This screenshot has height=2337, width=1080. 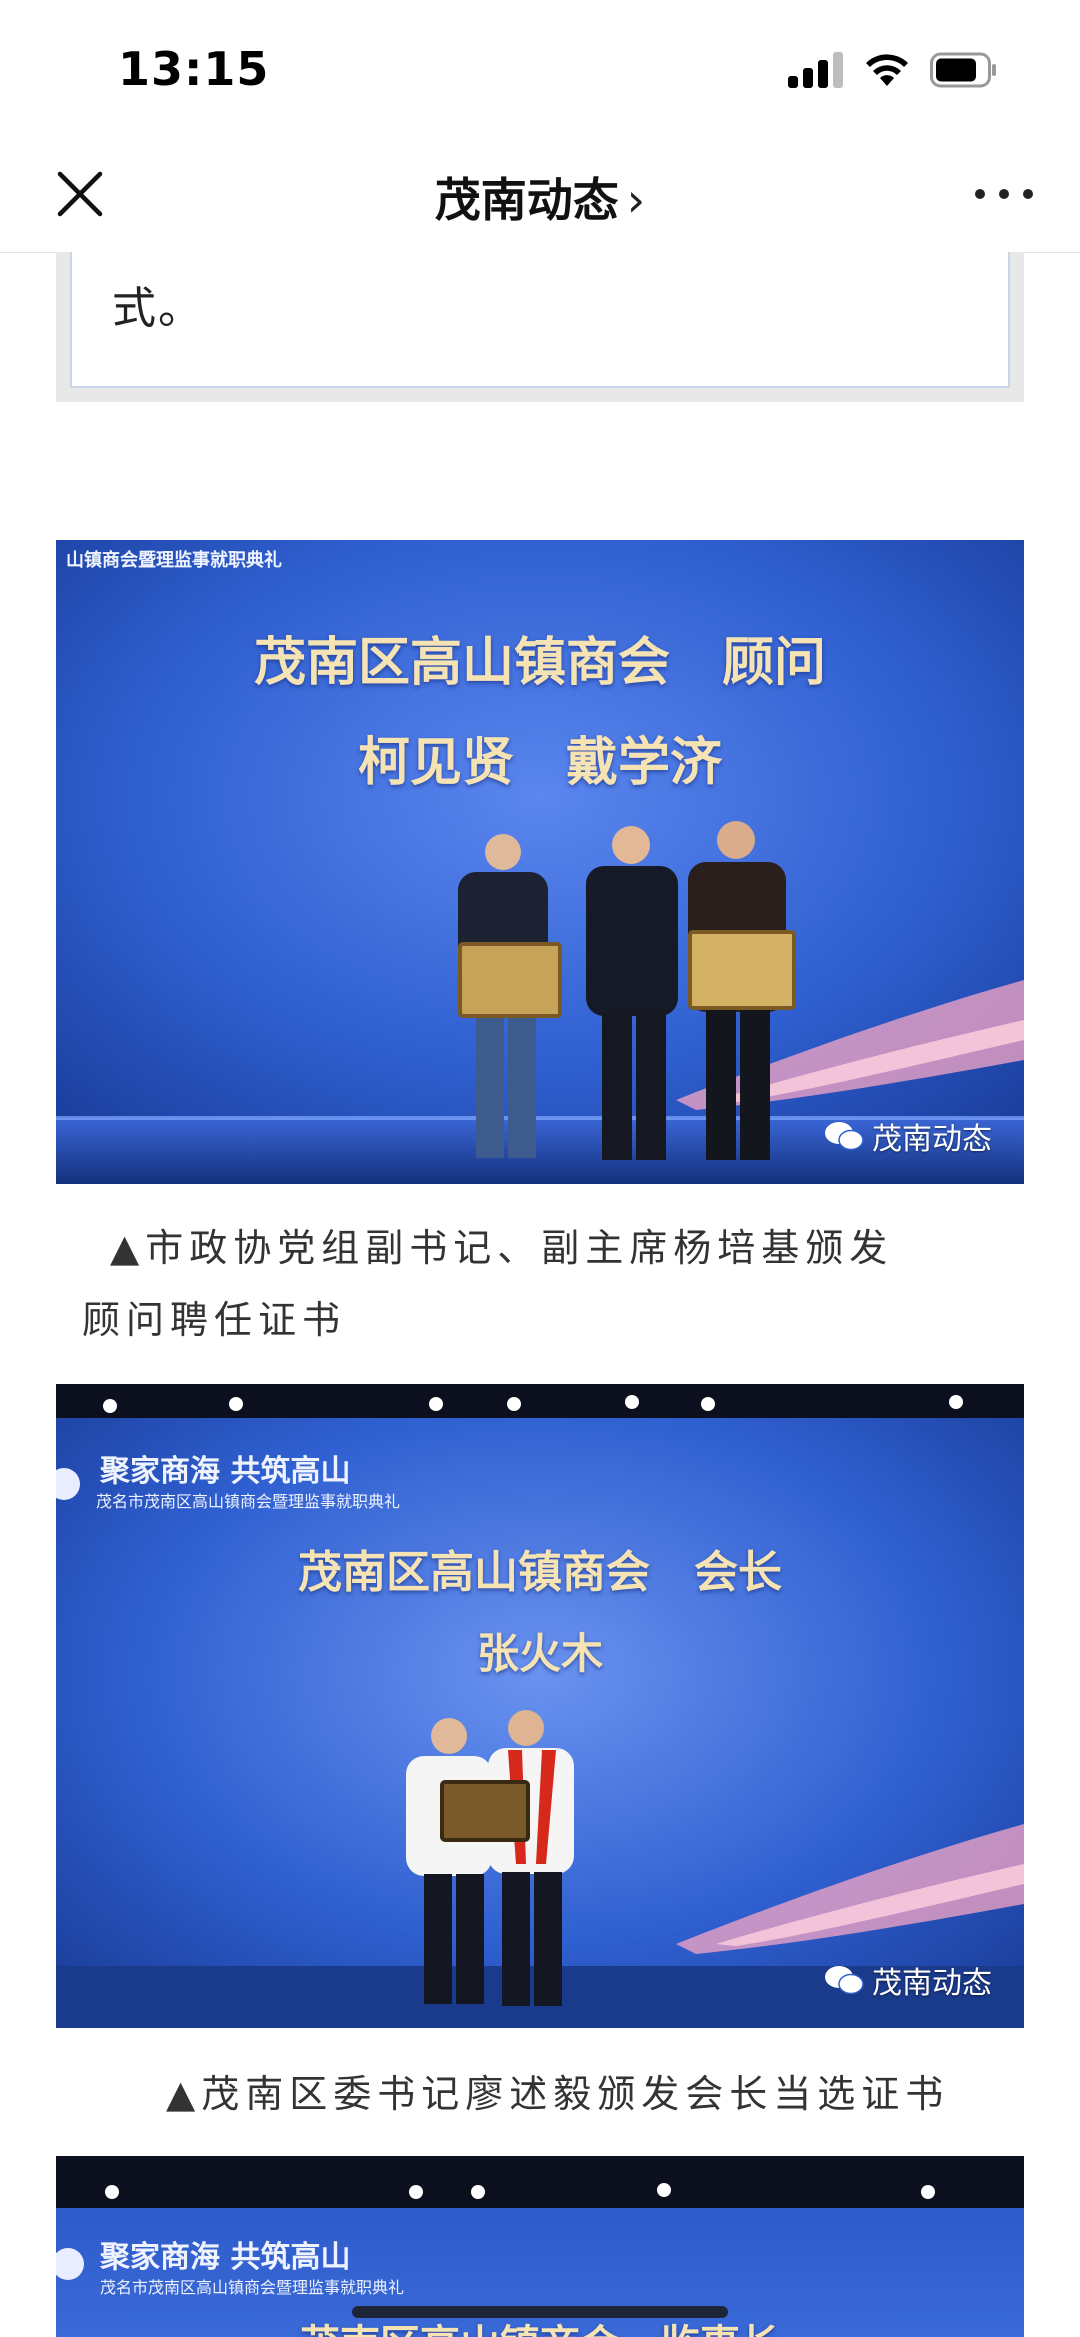 I want to click on stage-names: 张火木, so click(x=539, y=1653).